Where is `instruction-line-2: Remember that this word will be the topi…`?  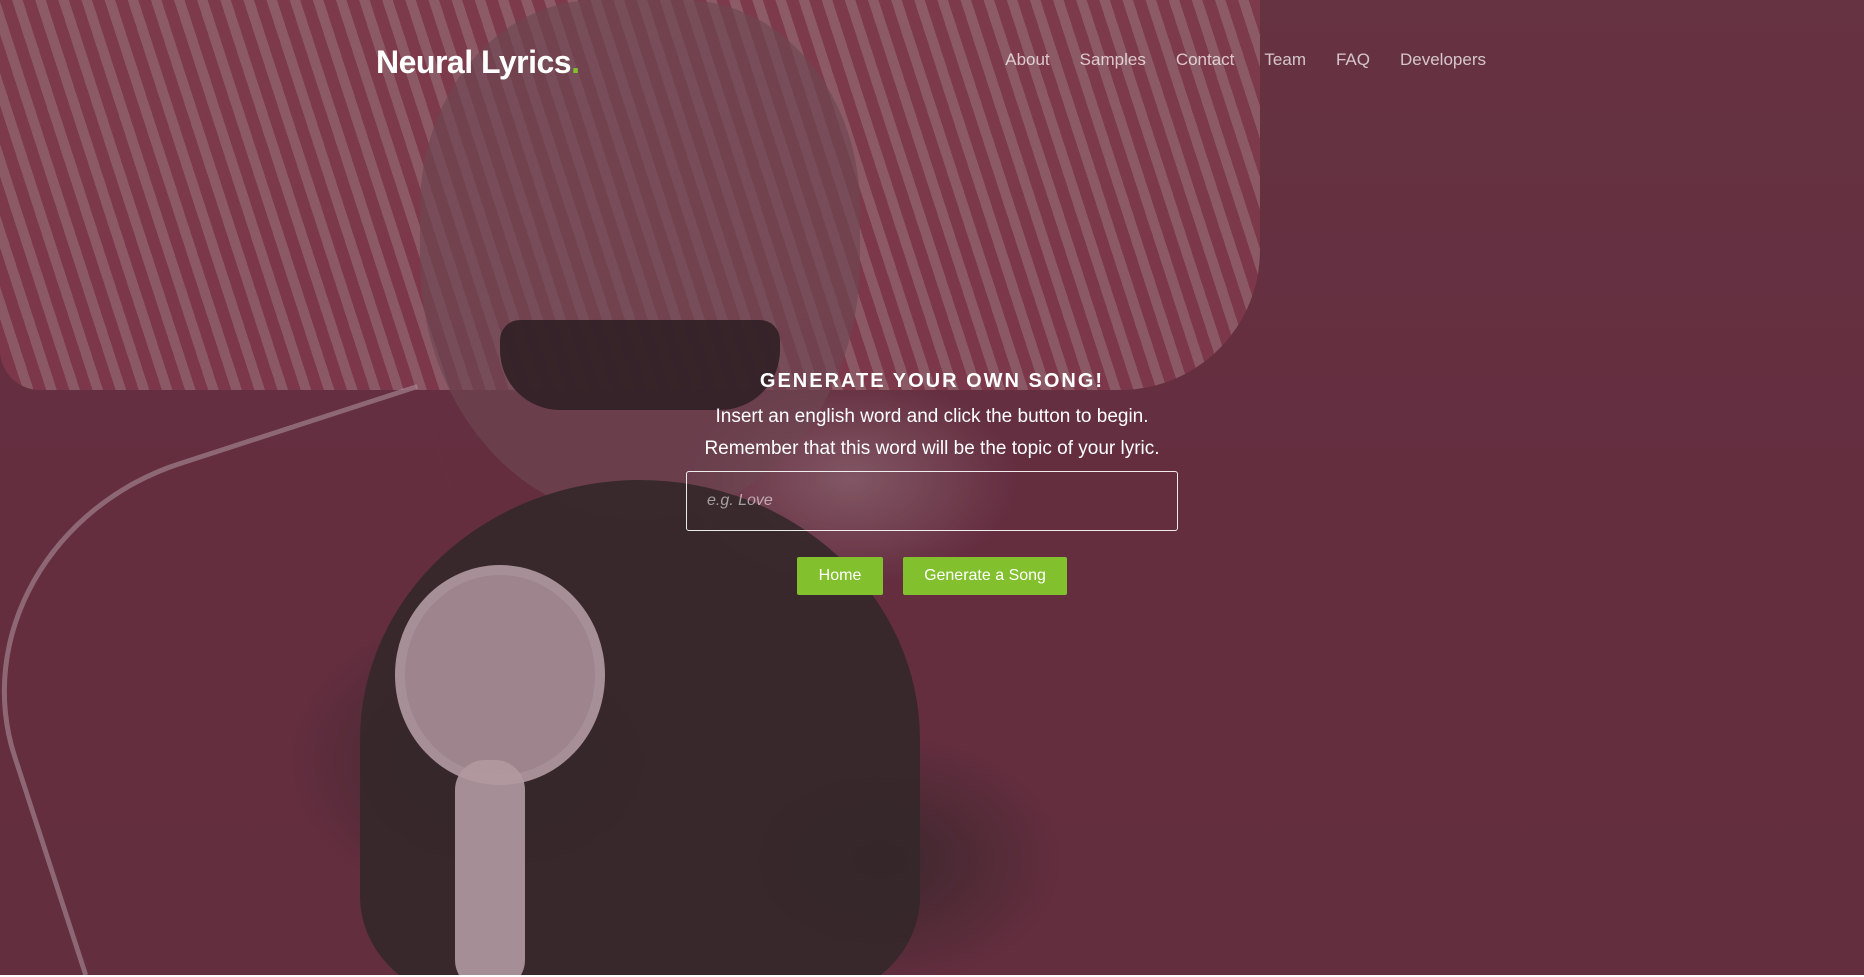 instruction-line-2: Remember that this word will be the topi… is located at coordinates (932, 448).